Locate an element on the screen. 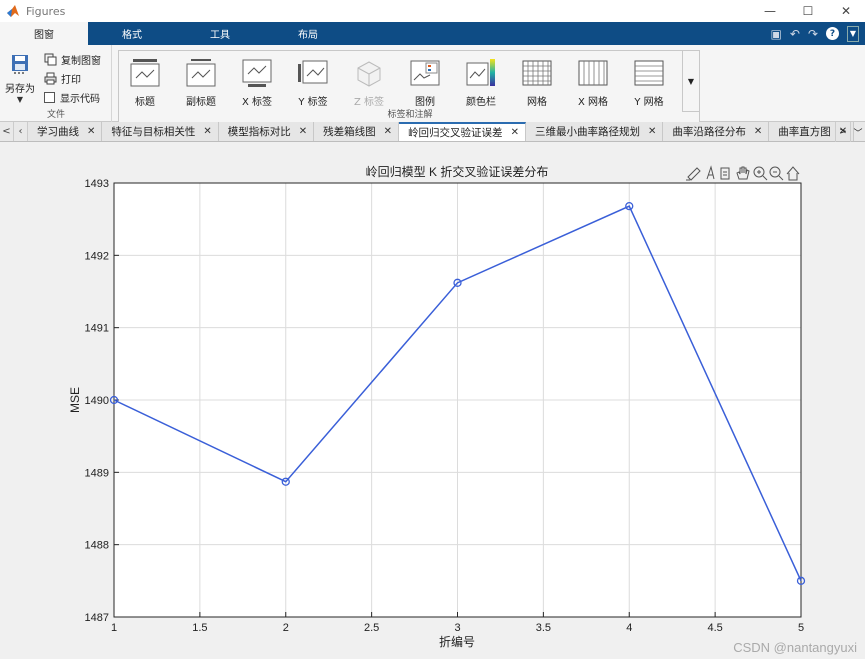  expand-toolbar-icon: ▼ is located at coordinates (853, 33).